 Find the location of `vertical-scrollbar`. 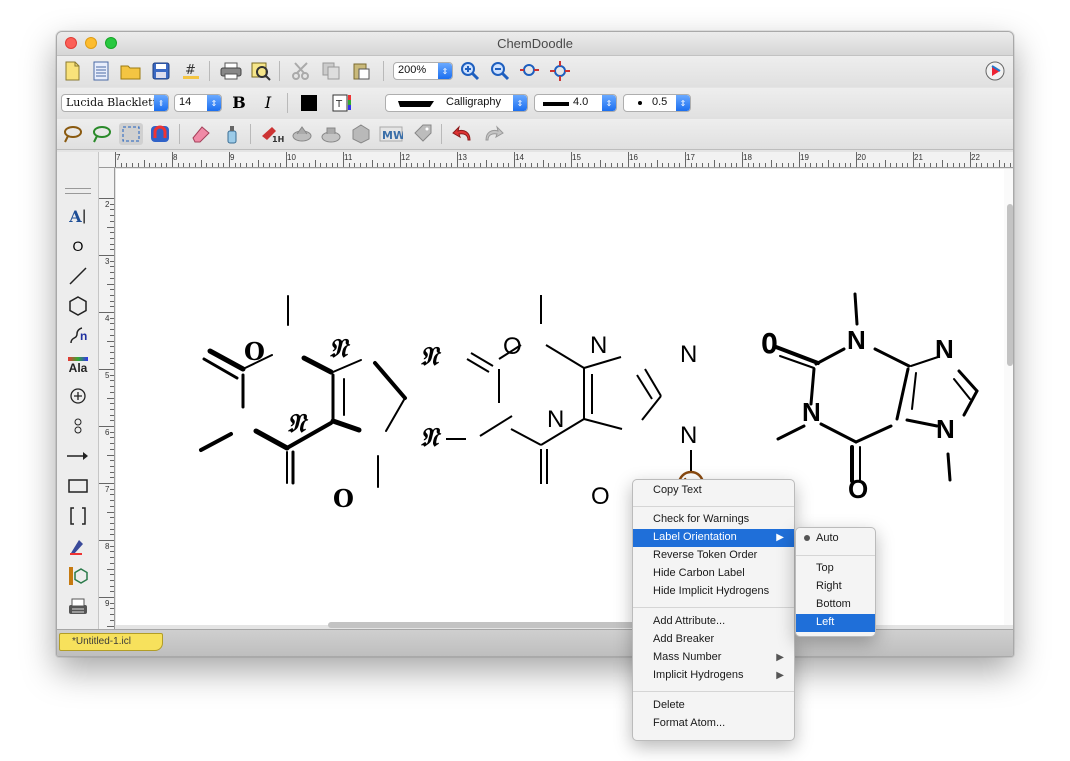

vertical-scrollbar is located at coordinates (1008, 397).